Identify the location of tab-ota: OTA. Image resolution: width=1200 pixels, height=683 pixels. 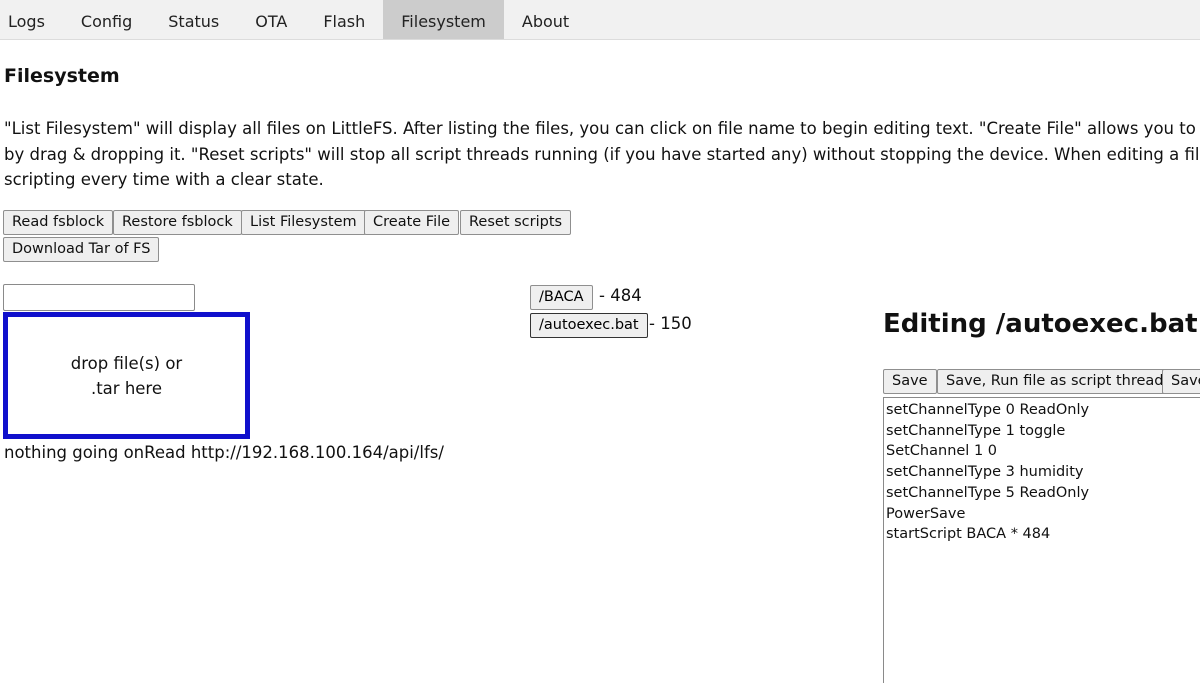
(271, 19).